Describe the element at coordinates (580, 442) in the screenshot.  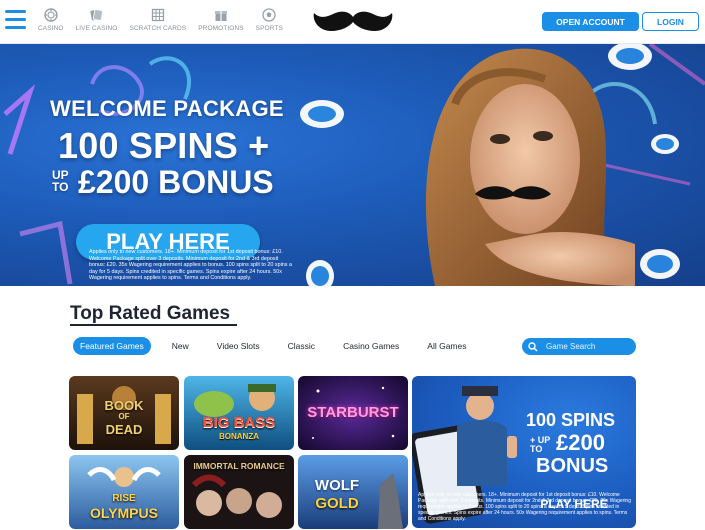
I see `promo-amount: £200` at that location.